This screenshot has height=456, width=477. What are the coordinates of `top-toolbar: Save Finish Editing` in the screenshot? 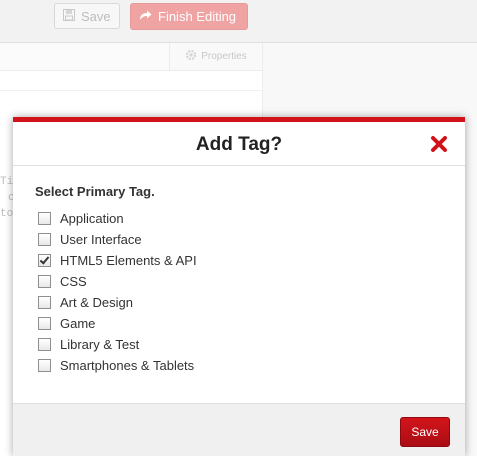 It's located at (238, 21).